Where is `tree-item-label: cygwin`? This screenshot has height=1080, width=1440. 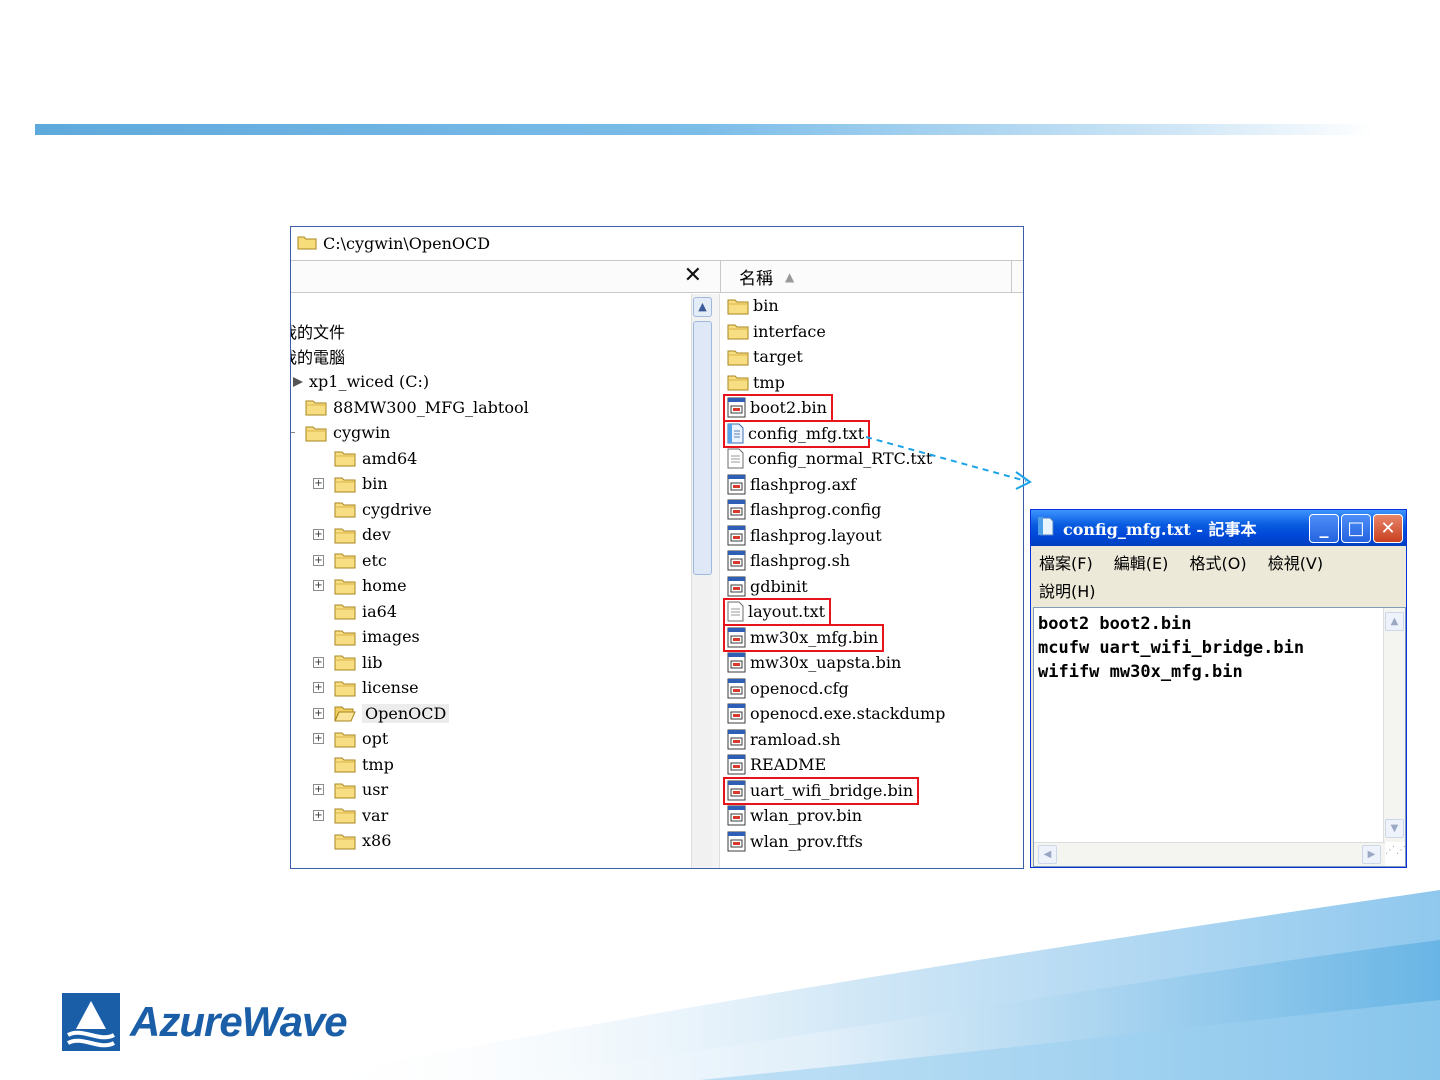
tree-item-label: cygwin is located at coordinates (362, 432).